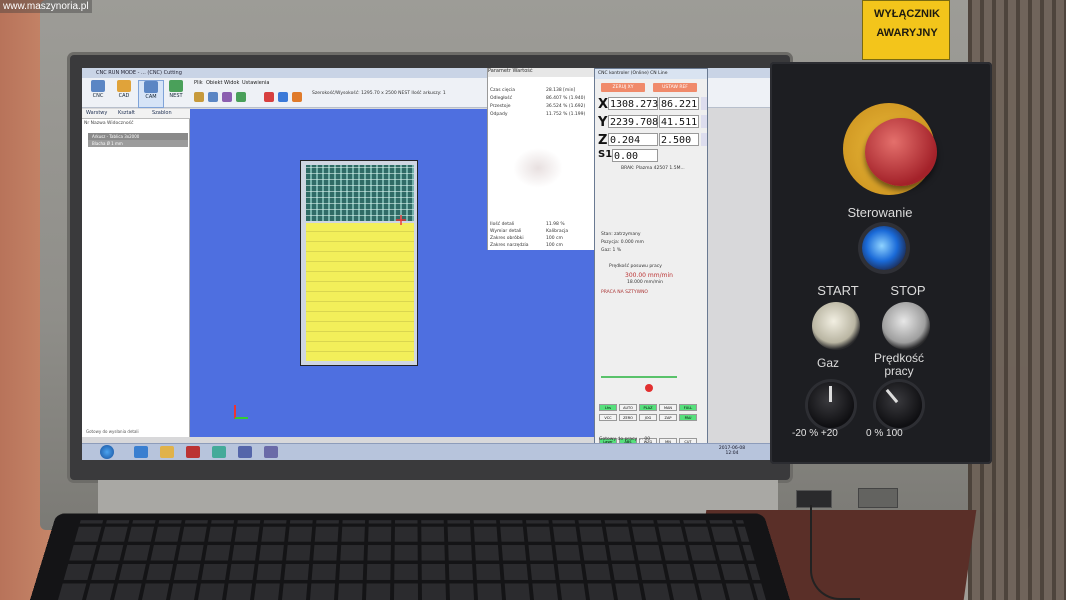 The image size is (1066, 600). I want to click on axes-icon, so click(241, 412).